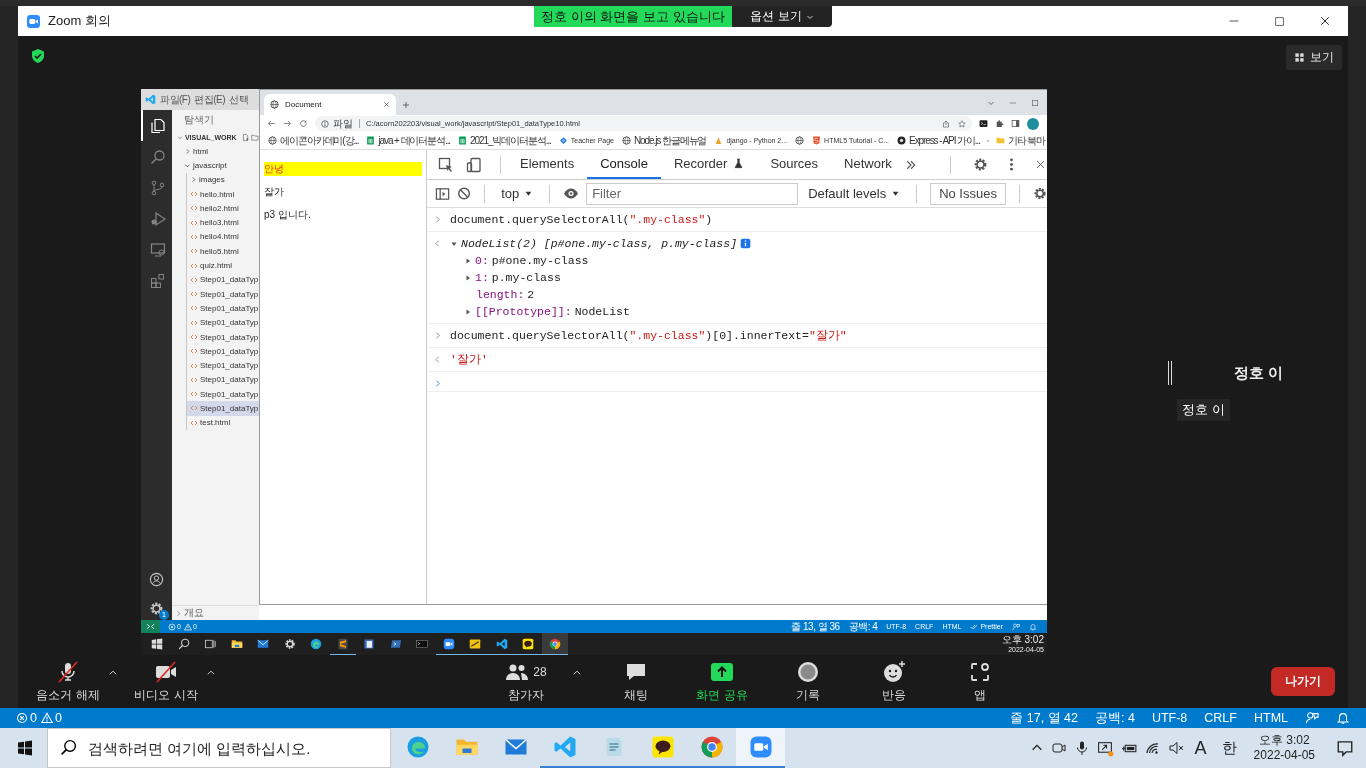  I want to click on file-item: test.html, so click(223, 422).